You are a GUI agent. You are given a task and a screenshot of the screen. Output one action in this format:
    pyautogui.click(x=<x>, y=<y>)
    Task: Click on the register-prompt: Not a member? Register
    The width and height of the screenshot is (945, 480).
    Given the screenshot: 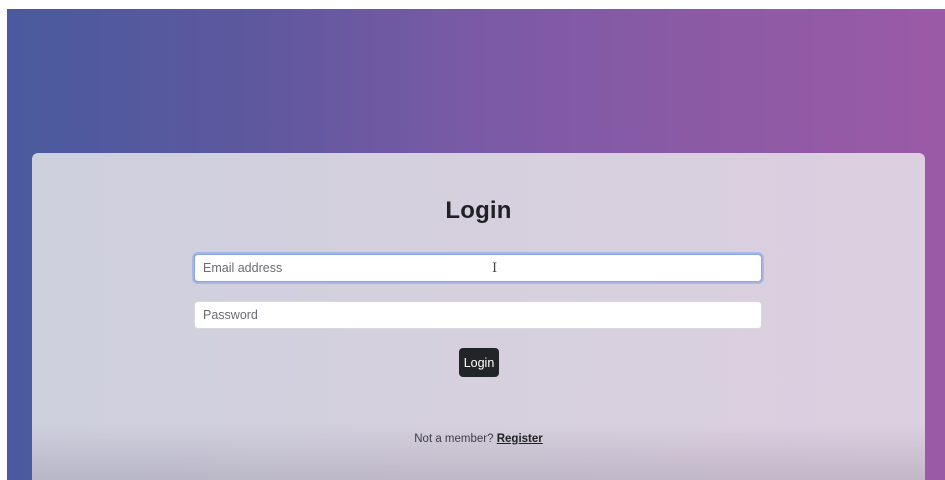 What is the action you would take?
    pyautogui.click(x=478, y=439)
    